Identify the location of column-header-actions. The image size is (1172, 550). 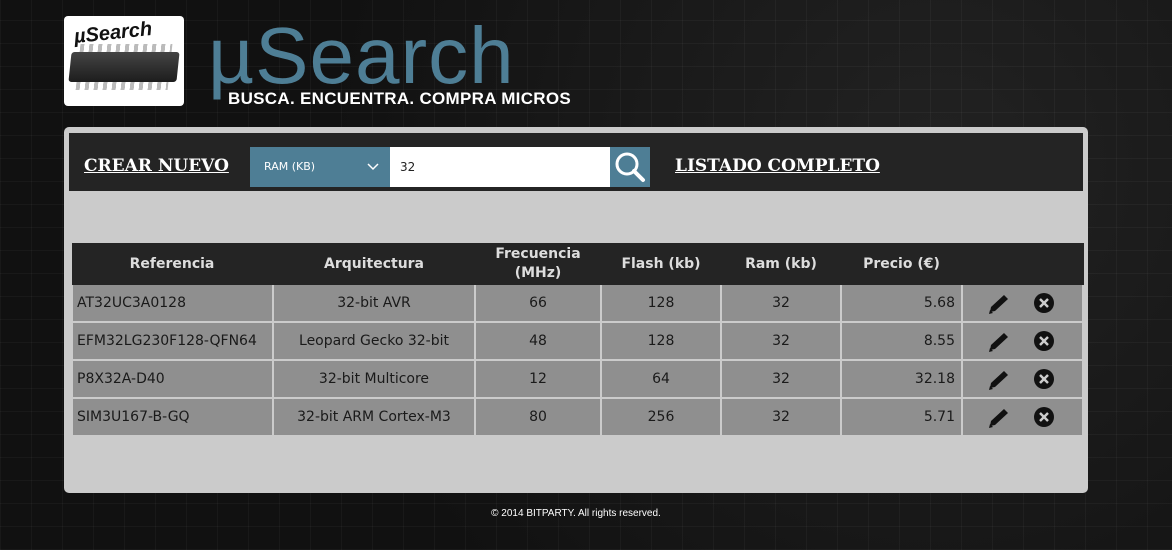
(1023, 264).